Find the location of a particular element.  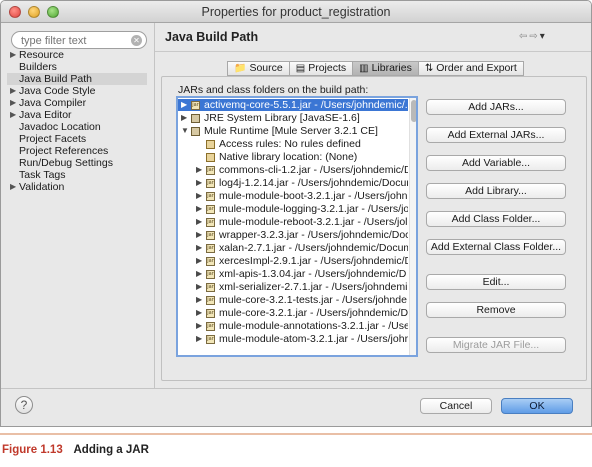

tree-row: ▶ JRE System Library [JavaSE-1.6] is located at coordinates (293, 118).